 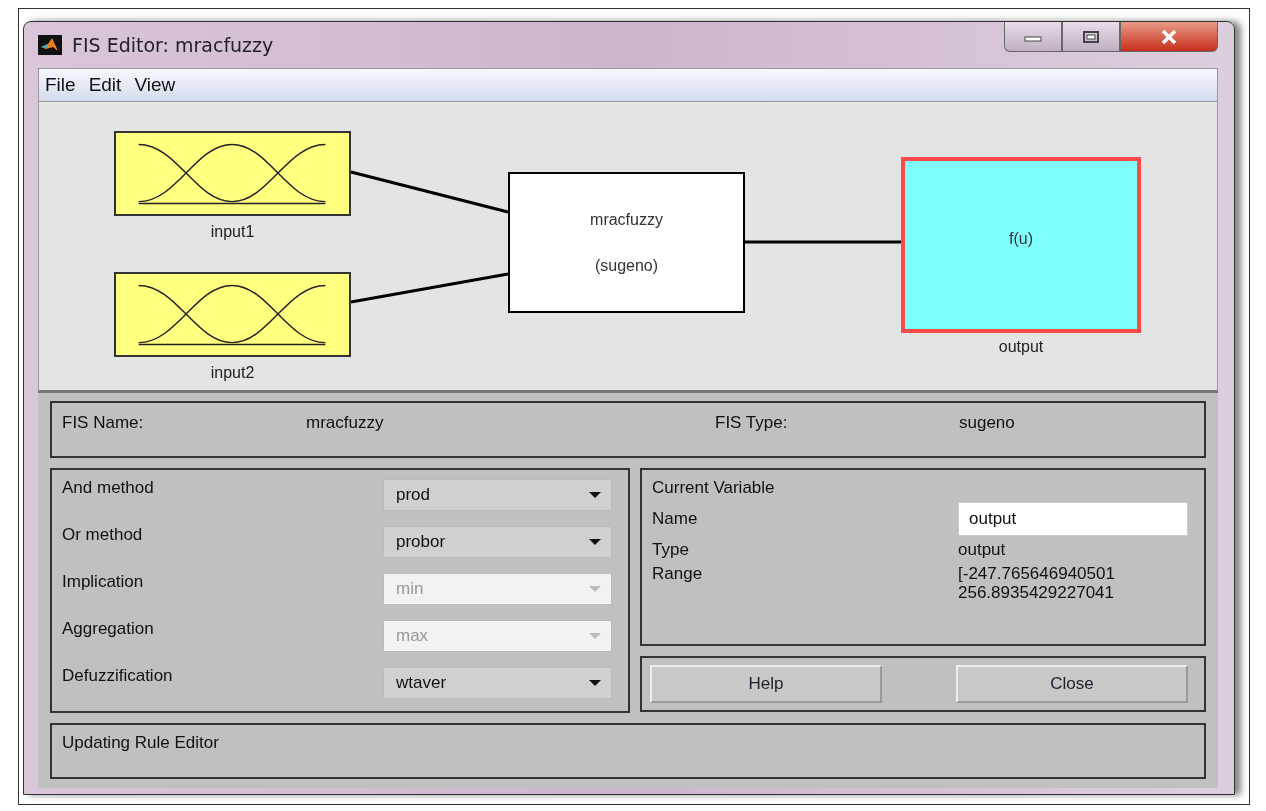 What do you see at coordinates (108, 488) in the screenshot?
I see `method-label: And method` at bounding box center [108, 488].